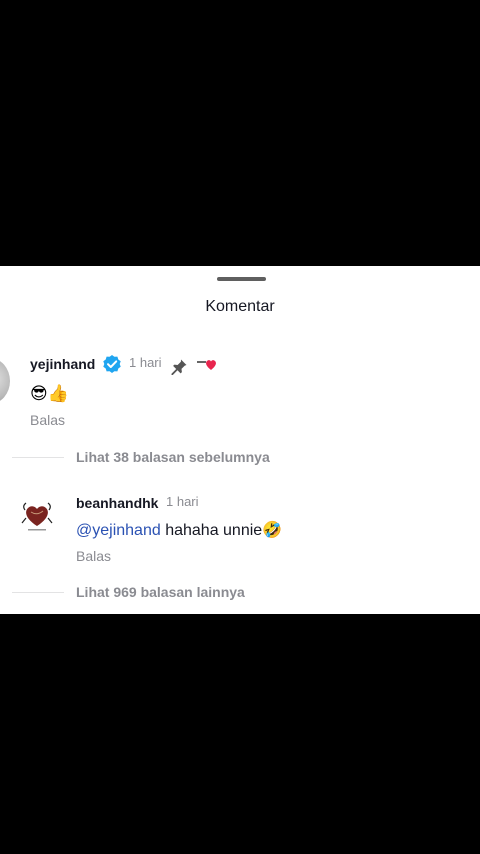 This screenshot has height=854, width=480. What do you see at coordinates (206, 365) in the screenshot?
I see `heart-arrow-icon` at bounding box center [206, 365].